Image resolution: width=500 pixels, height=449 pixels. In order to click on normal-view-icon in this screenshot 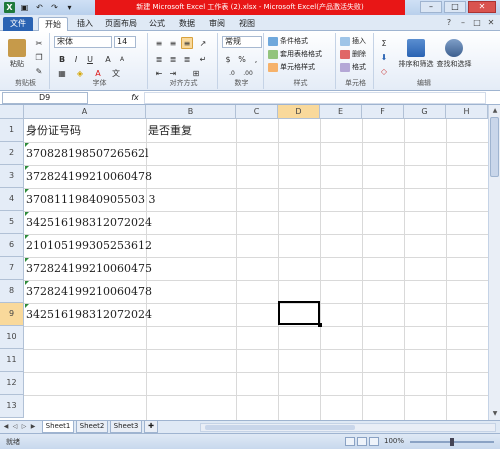, I will do `click(350, 441)`.